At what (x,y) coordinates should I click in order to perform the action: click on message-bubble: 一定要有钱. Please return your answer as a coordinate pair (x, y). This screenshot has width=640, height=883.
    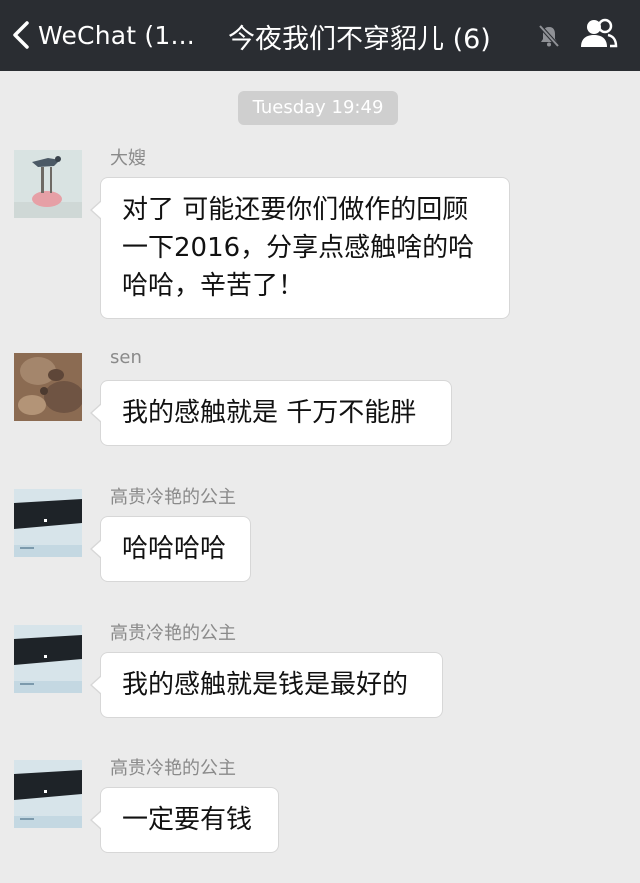
    Looking at the image, I should click on (184, 820).